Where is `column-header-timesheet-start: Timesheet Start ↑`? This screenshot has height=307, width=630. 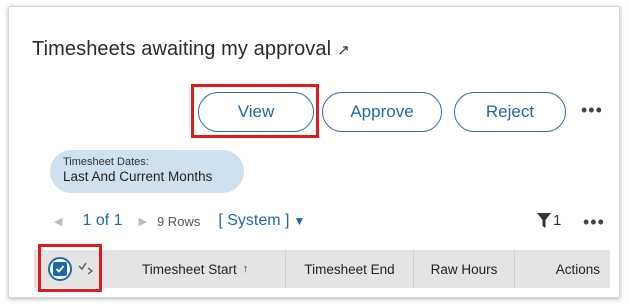 column-header-timesheet-start: Timesheet Start ↑ is located at coordinates (193, 269).